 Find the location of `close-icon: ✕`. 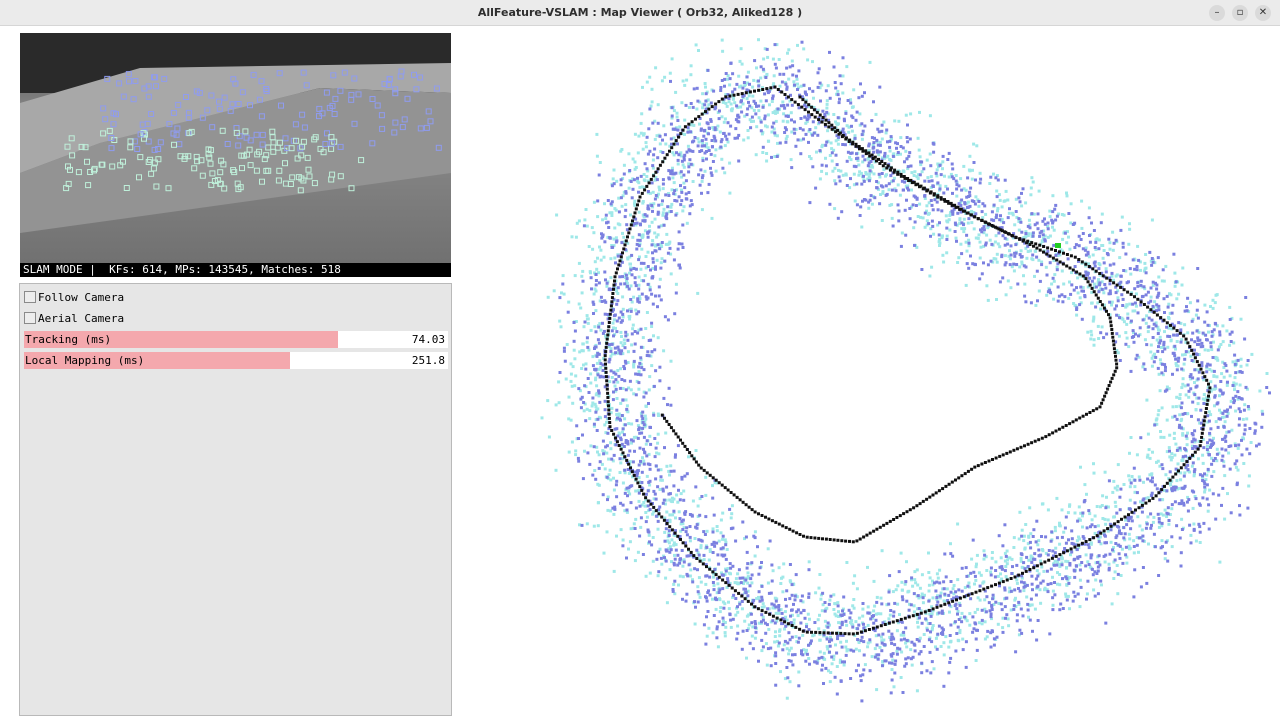

close-icon: ✕ is located at coordinates (1263, 13).